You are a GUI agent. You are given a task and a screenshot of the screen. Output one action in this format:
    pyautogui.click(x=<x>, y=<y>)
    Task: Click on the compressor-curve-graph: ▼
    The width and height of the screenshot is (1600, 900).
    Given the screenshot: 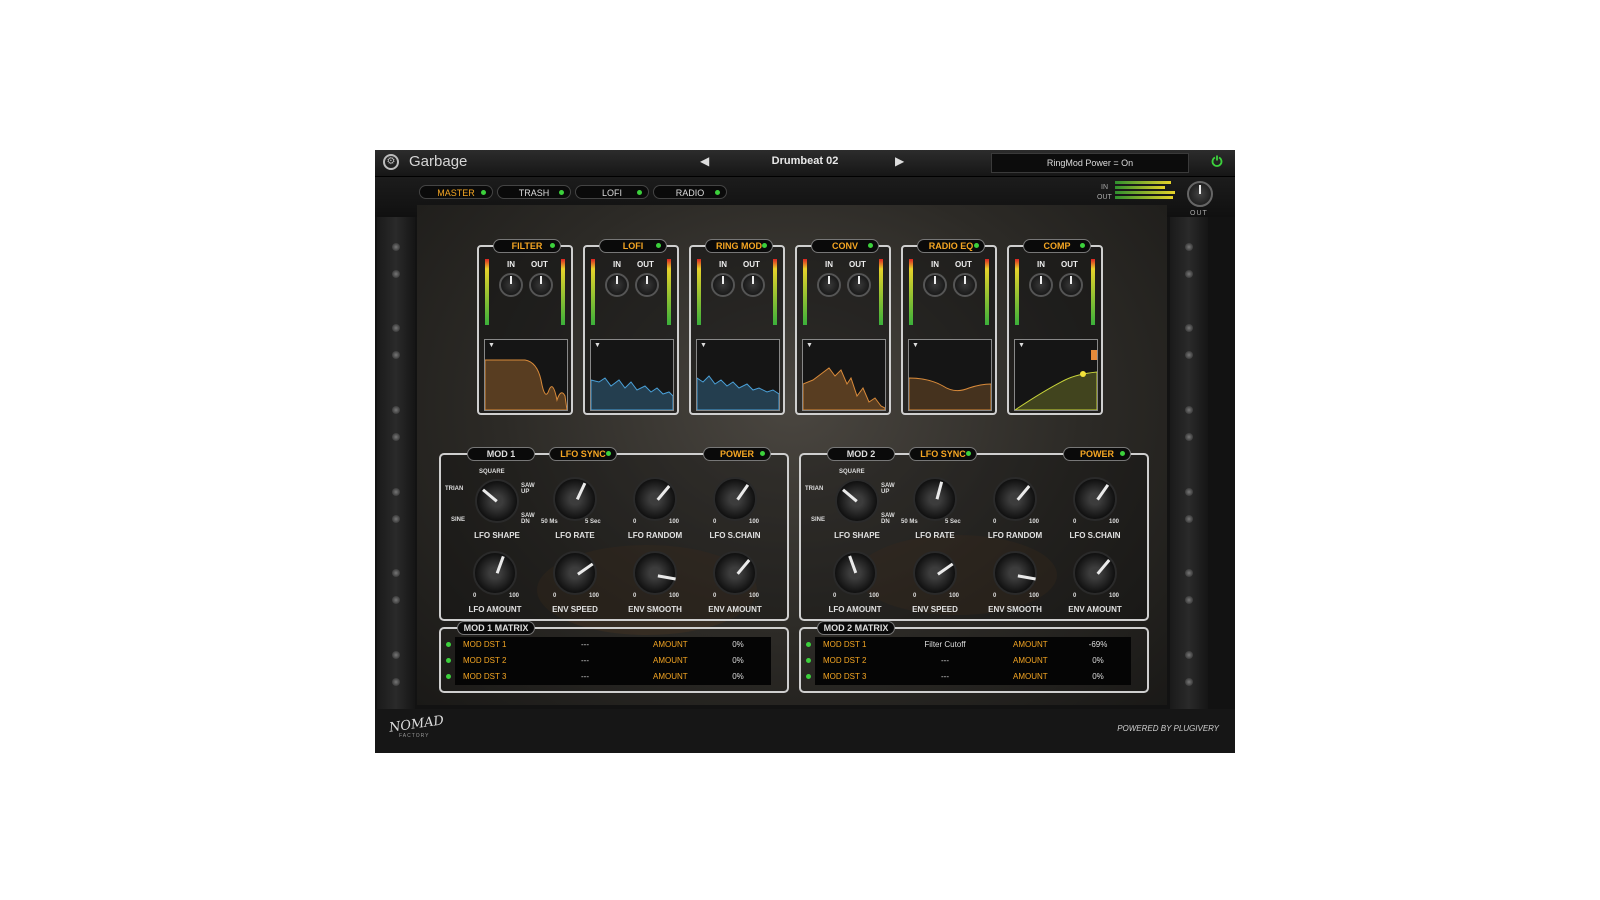 What is the action you would take?
    pyautogui.click(x=1056, y=375)
    